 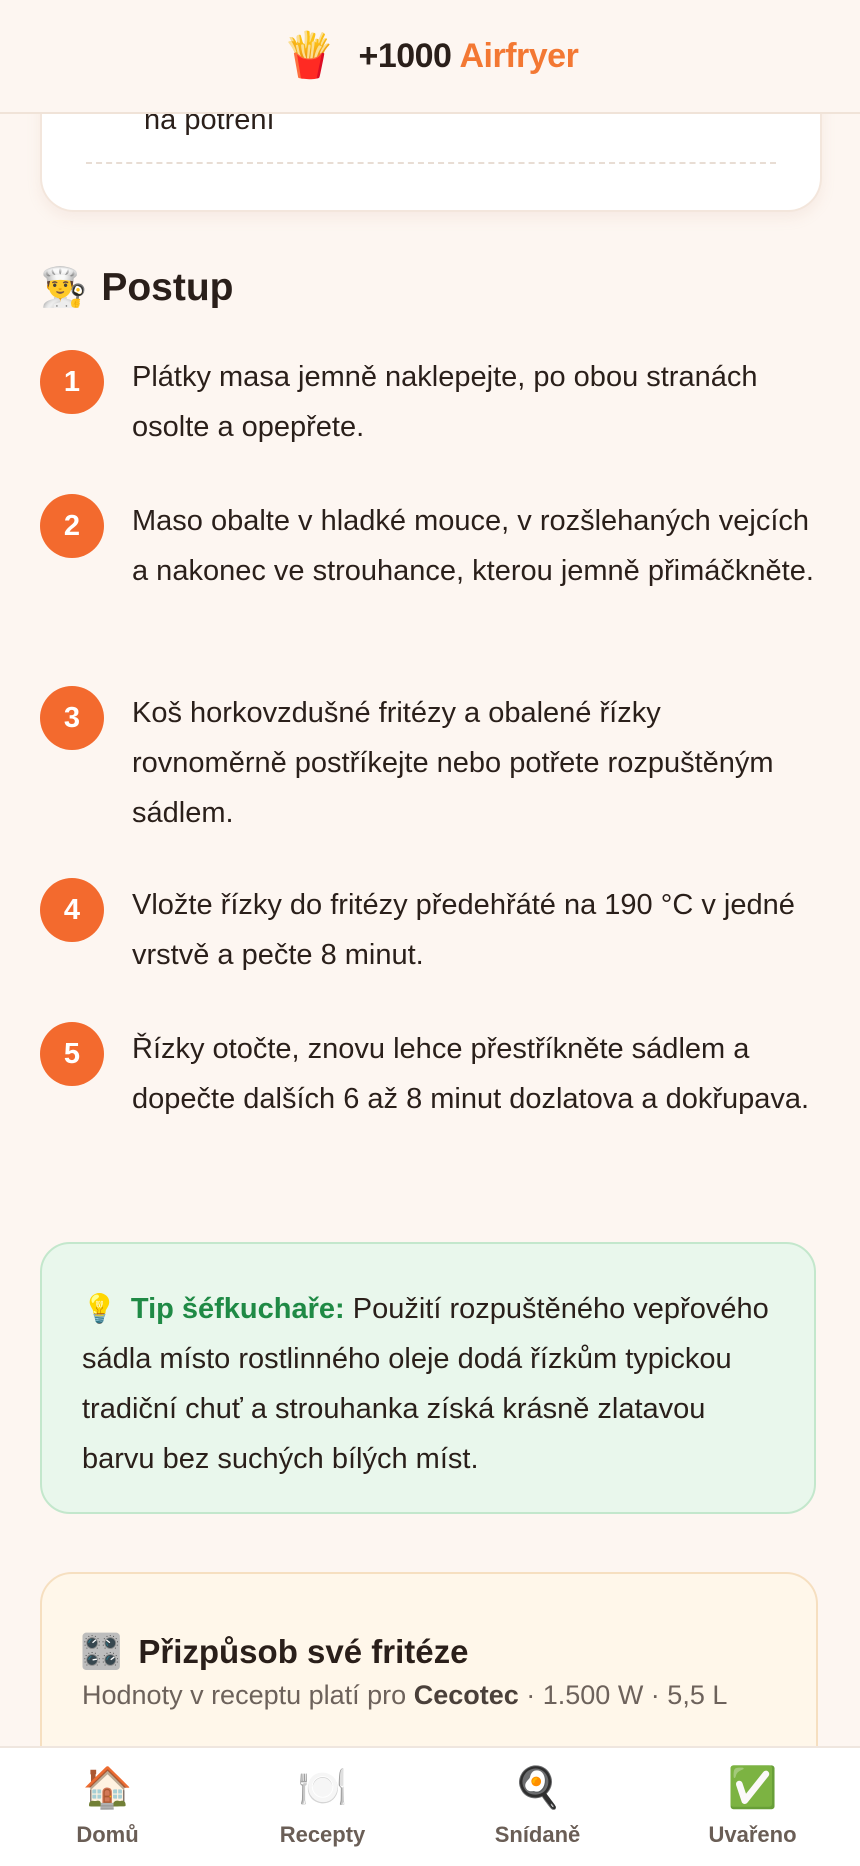 I want to click on step-number-badge: 3, so click(x=72, y=718).